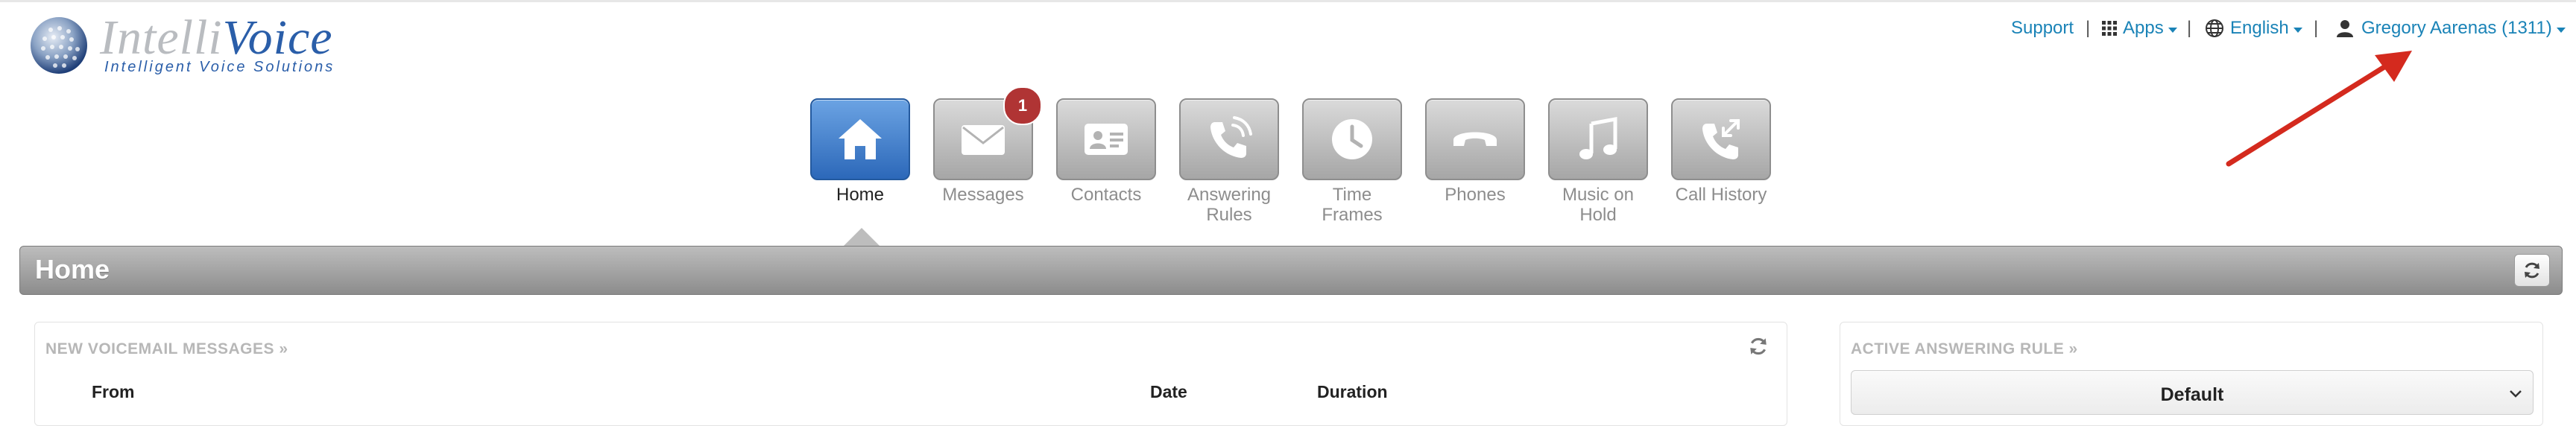  I want to click on envelope-icon, so click(983, 140).